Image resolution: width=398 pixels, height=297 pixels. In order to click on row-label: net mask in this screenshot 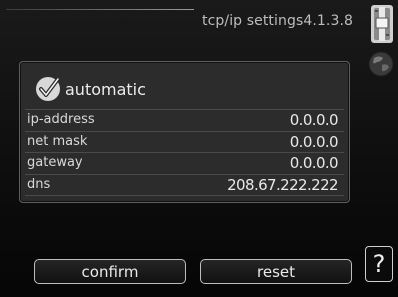, I will do `click(57, 141)`.